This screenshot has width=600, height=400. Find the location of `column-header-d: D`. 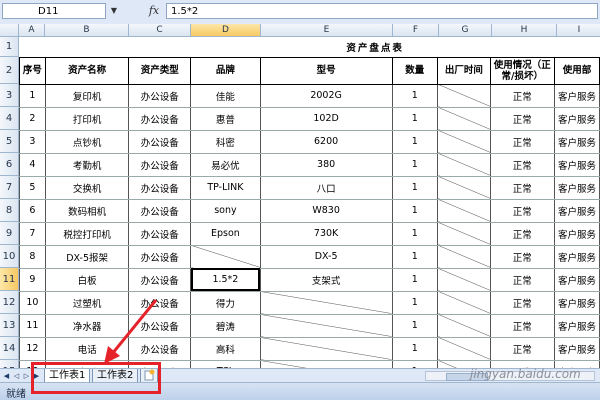

column-header-d: D is located at coordinates (226, 30).